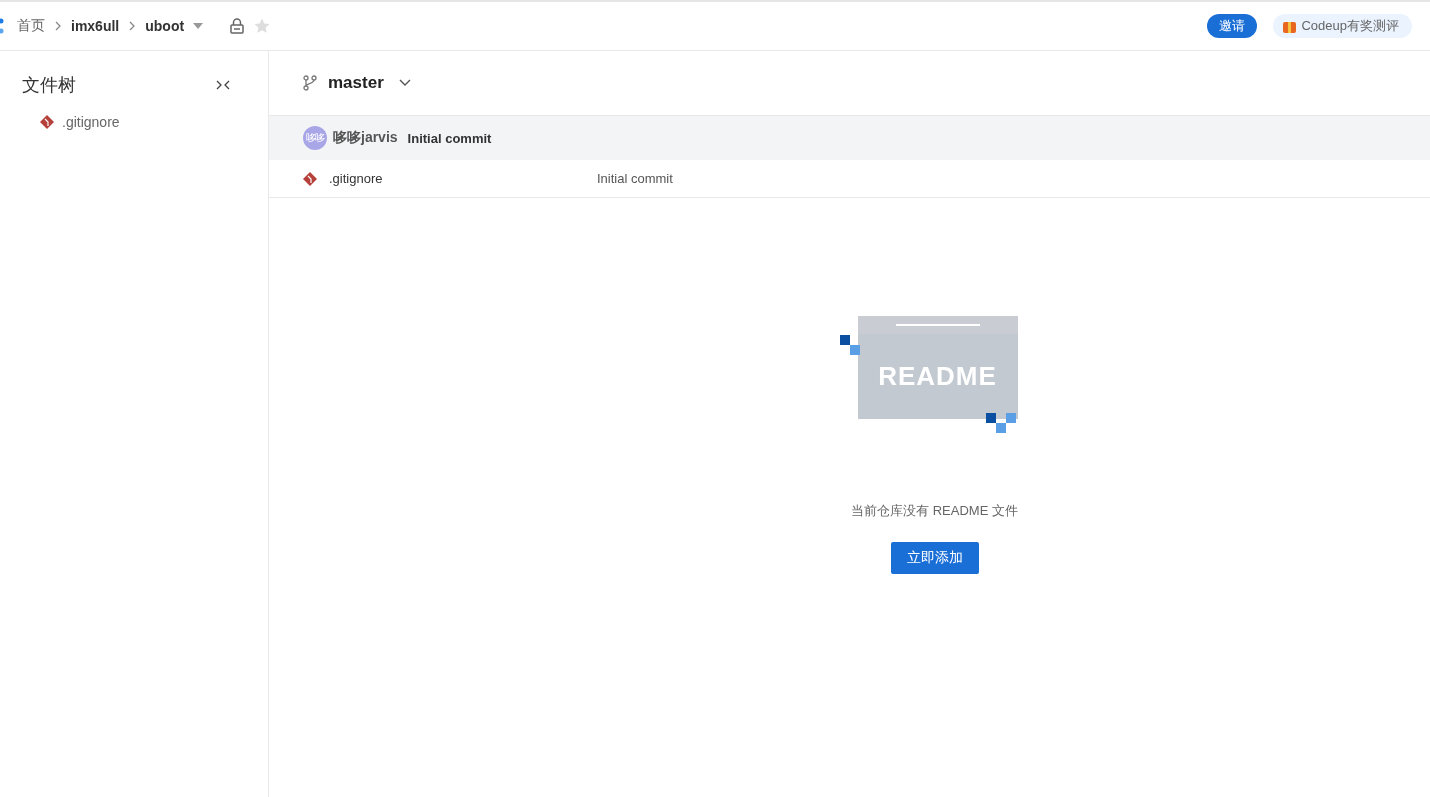 The width and height of the screenshot is (1430, 797). I want to click on file-tree-item: .gitignore, so click(154, 122).